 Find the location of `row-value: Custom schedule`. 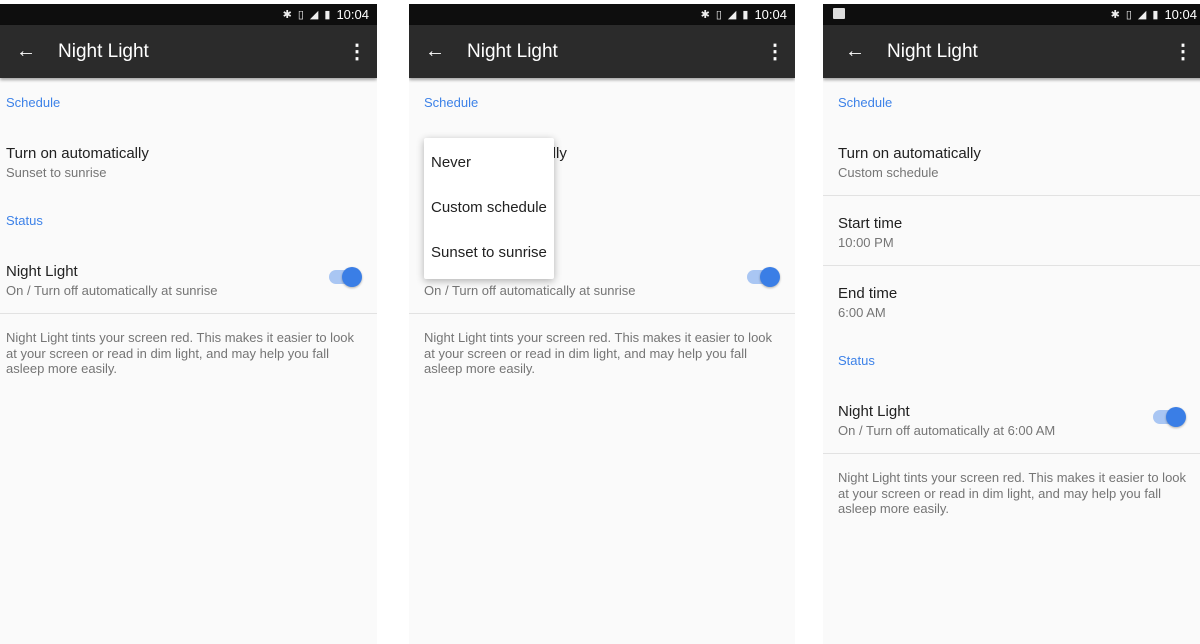

row-value: Custom schedule is located at coordinates (888, 172).